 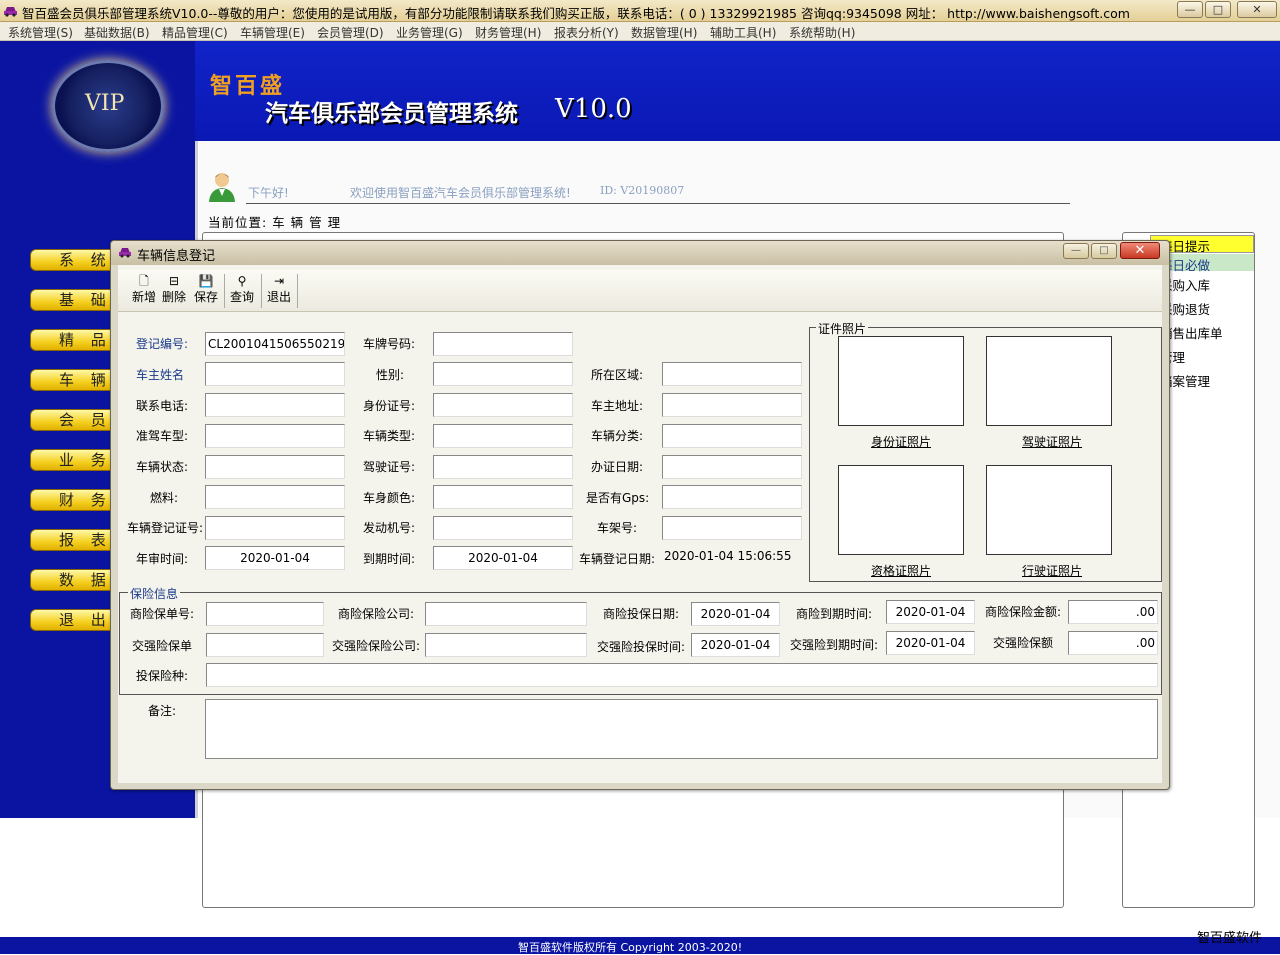 I want to click on menu-member: 会员管理(D), so click(x=350, y=32).